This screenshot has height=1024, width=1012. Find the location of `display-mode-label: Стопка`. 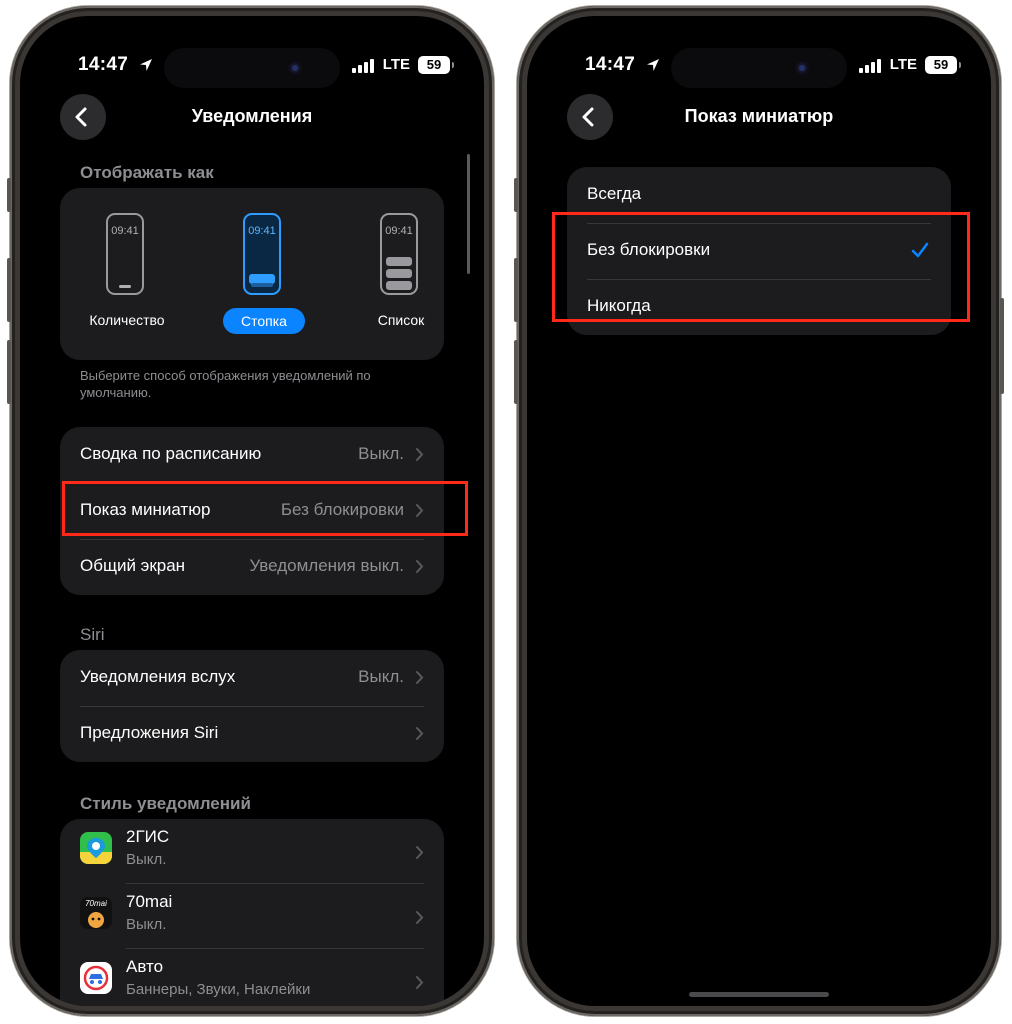

display-mode-label: Стопка is located at coordinates (264, 321).